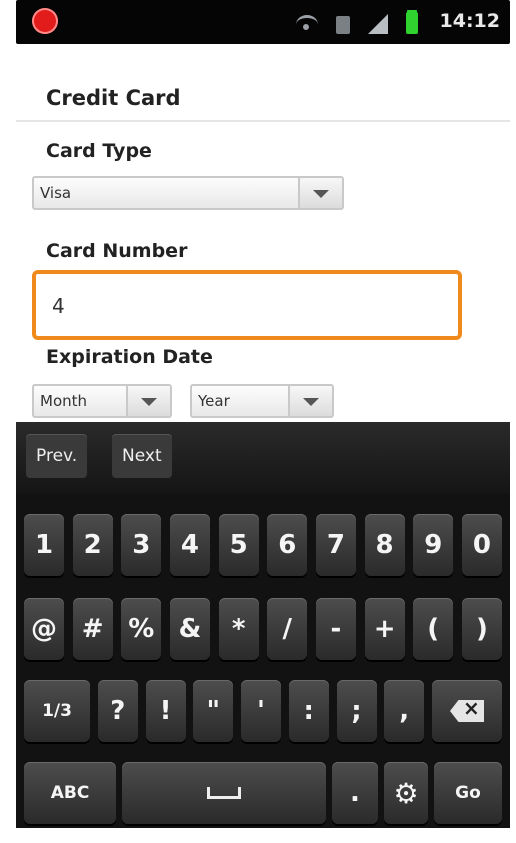 The height and width of the screenshot is (843, 516). I want to click on key-double-quote: ", so click(213, 711).